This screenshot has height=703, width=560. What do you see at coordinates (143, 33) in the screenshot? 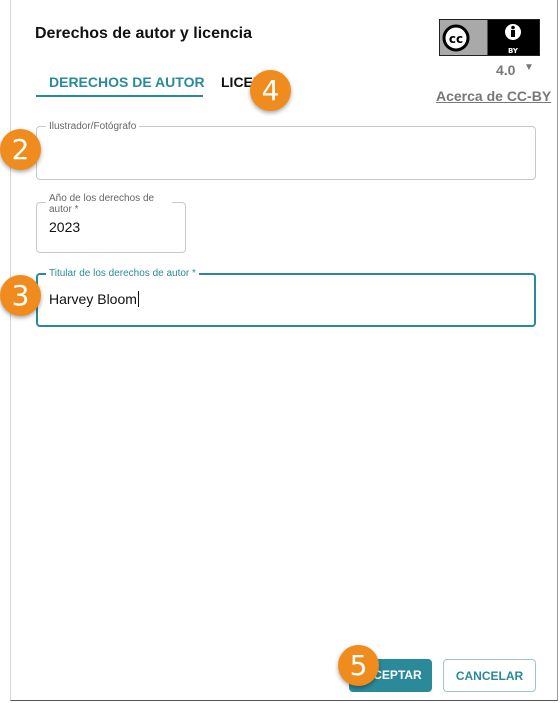
I see `dialog-title: Derechos de autor y licencia` at bounding box center [143, 33].